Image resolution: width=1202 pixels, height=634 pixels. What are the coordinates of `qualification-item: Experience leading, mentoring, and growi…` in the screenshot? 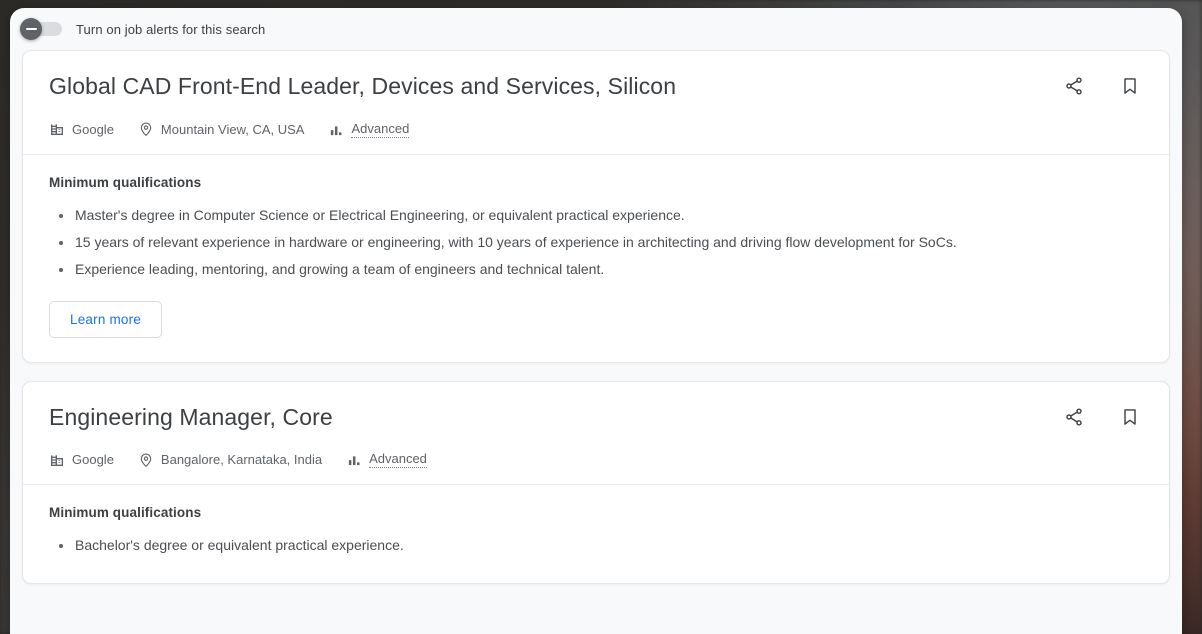 It's located at (597, 269).